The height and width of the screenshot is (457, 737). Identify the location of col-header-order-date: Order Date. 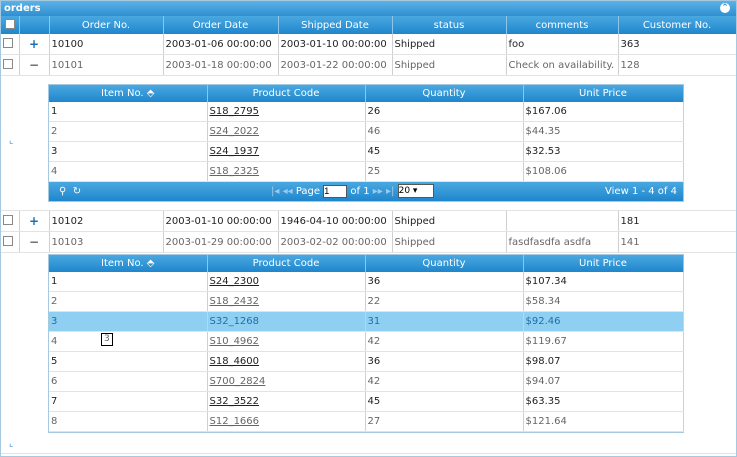
(221, 25).